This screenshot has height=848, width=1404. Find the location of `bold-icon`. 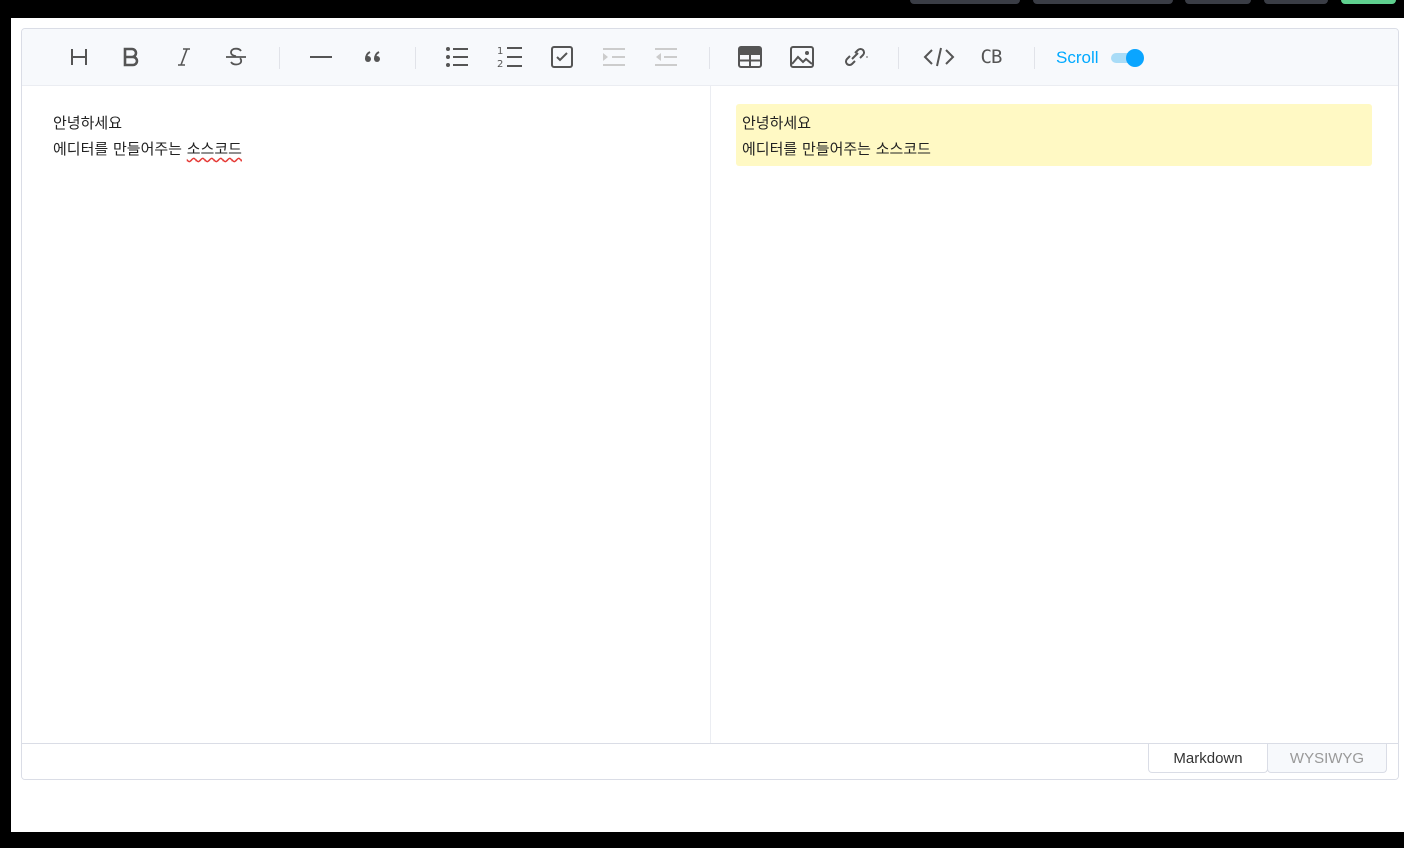

bold-icon is located at coordinates (131, 57).